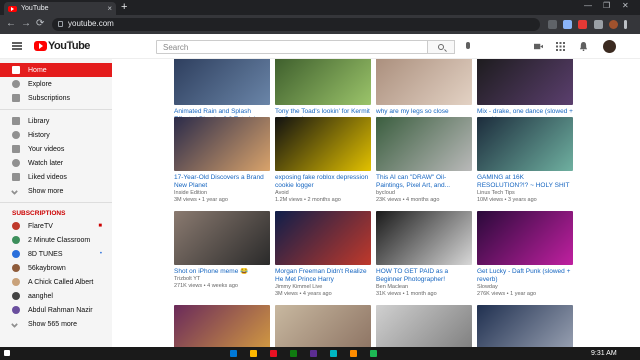 This screenshot has height=360, width=640. What do you see at coordinates (60, 310) in the screenshot?
I see `subscription-label: Abdul Rahman Nazir` at bounding box center [60, 310].